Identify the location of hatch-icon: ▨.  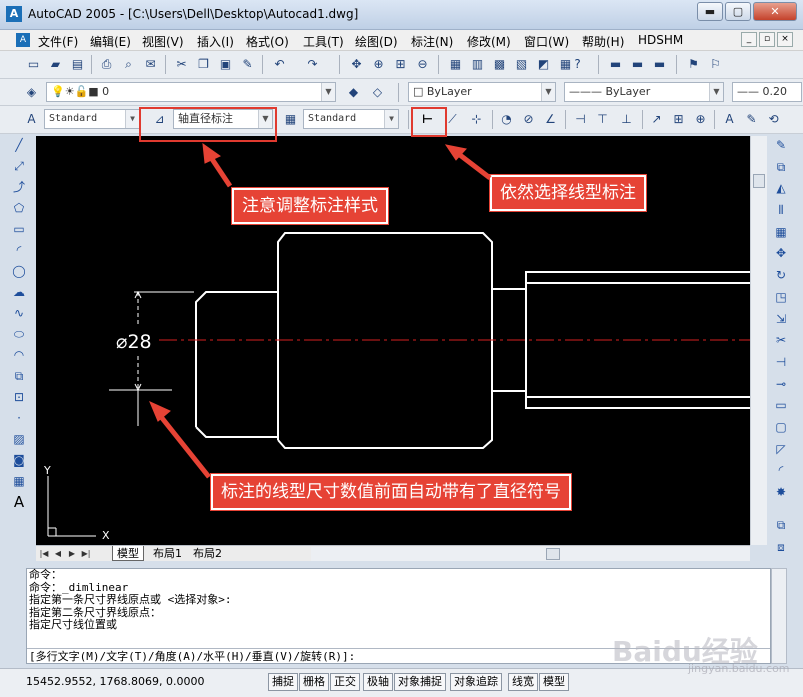
(19, 439).